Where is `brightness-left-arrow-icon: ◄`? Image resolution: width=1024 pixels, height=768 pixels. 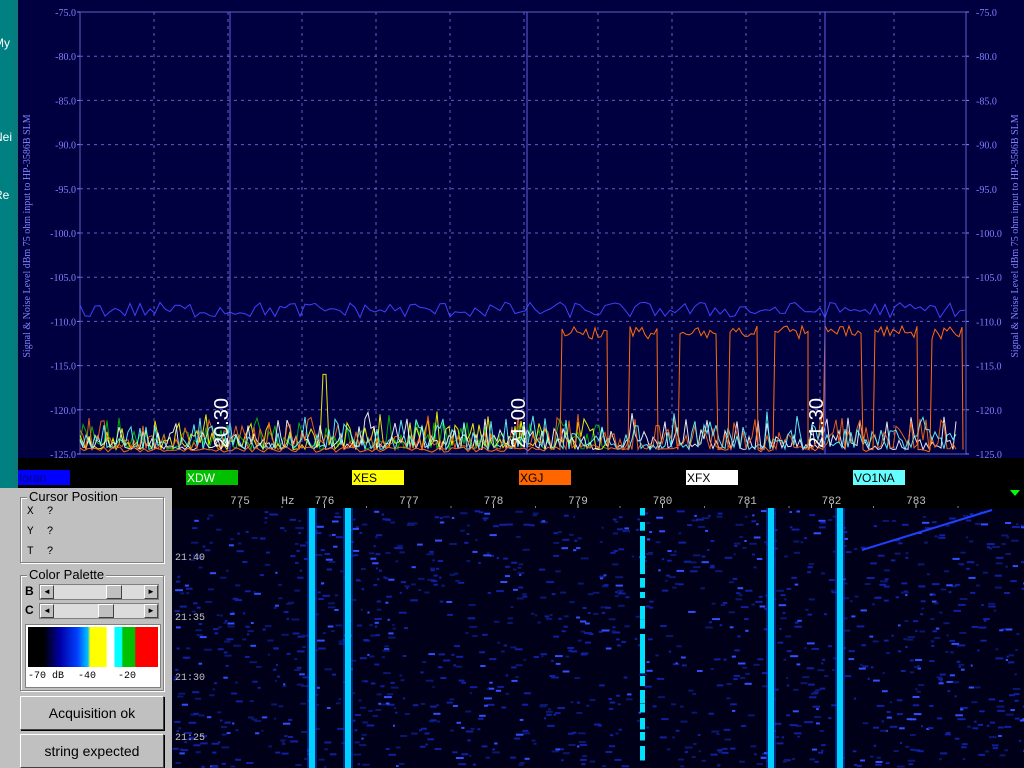 brightness-left-arrow-icon: ◄ is located at coordinates (47, 592).